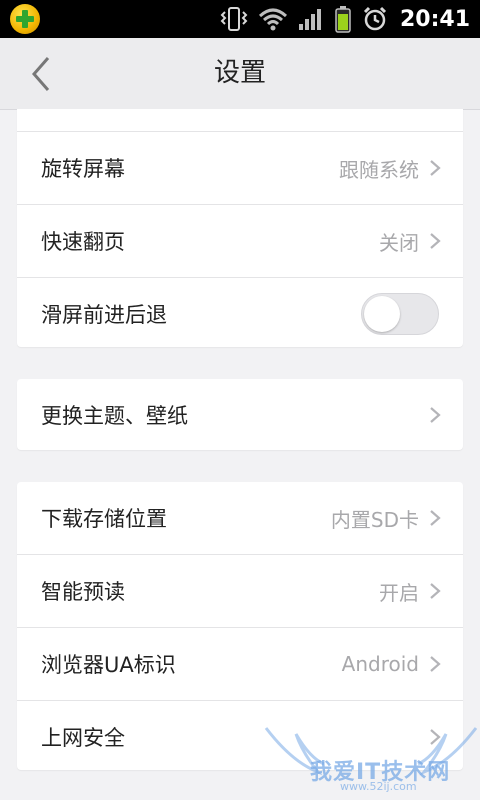 This screenshot has height=800, width=480. What do you see at coordinates (240, 664) in the screenshot?
I see `setting-user-agent: 浏览器UA标识 Android` at bounding box center [240, 664].